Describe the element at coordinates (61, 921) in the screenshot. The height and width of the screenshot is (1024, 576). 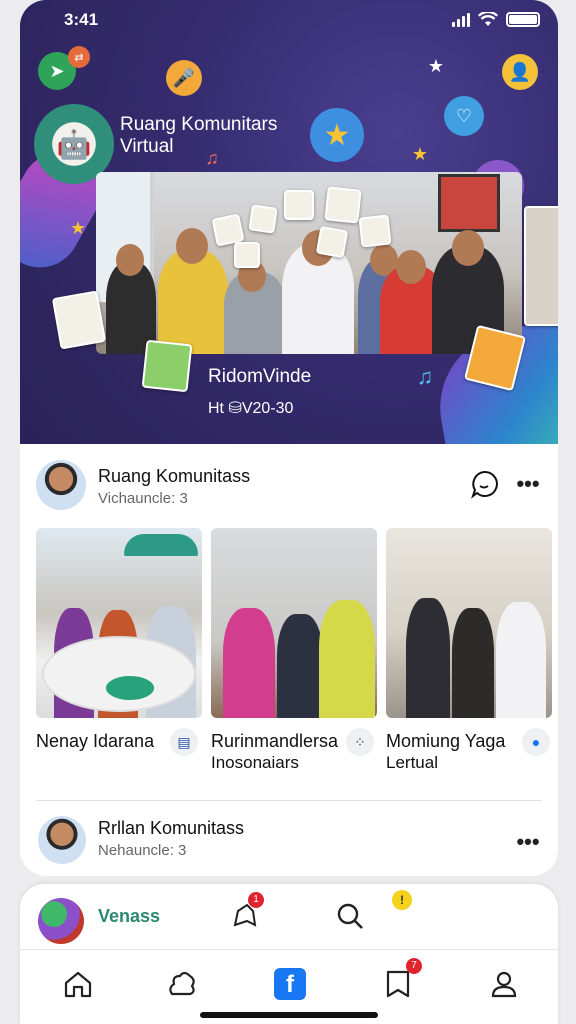
I see `app-avatar` at that location.